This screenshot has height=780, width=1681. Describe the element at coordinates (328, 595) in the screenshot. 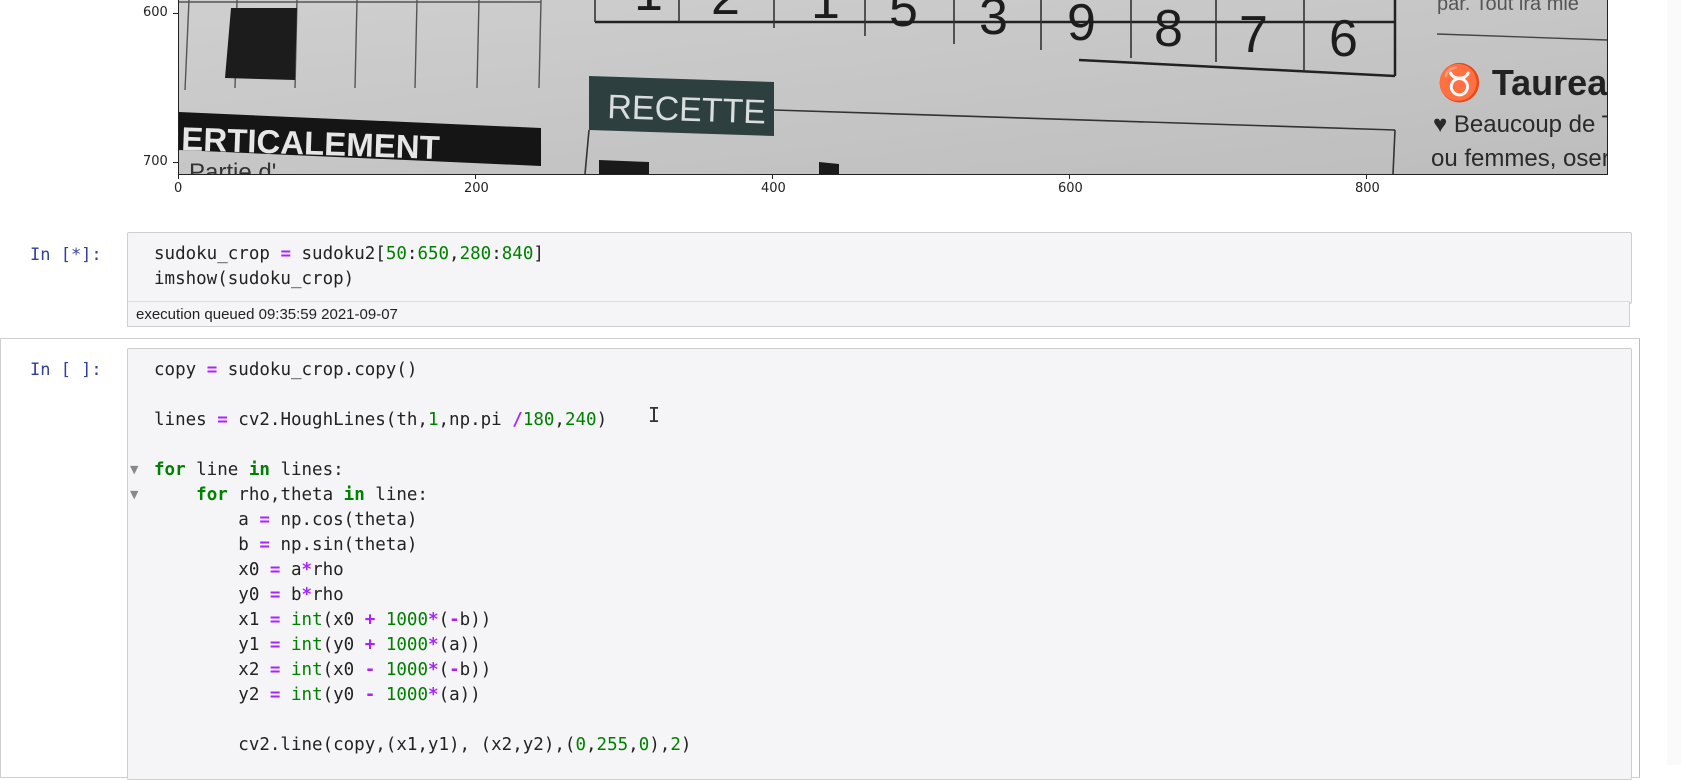

I see `code-token: rho` at that location.